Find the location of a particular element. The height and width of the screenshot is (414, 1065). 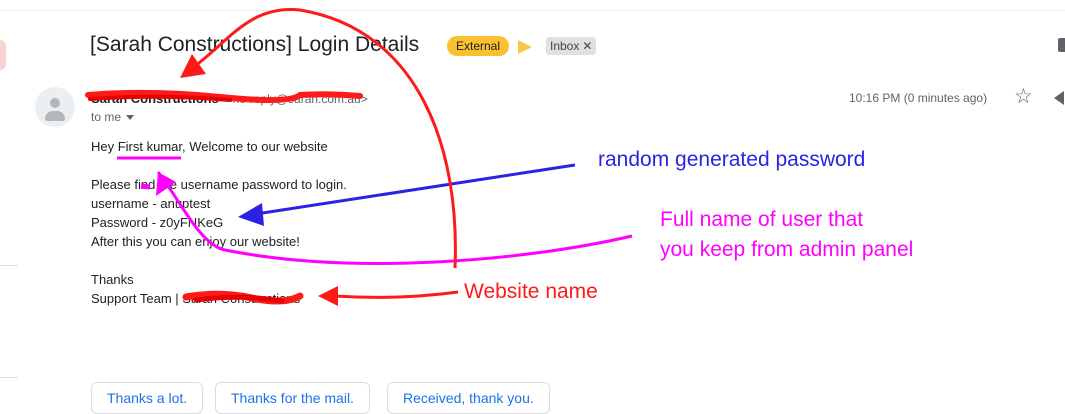

annotation-website-name: Website name is located at coordinates (531, 291).